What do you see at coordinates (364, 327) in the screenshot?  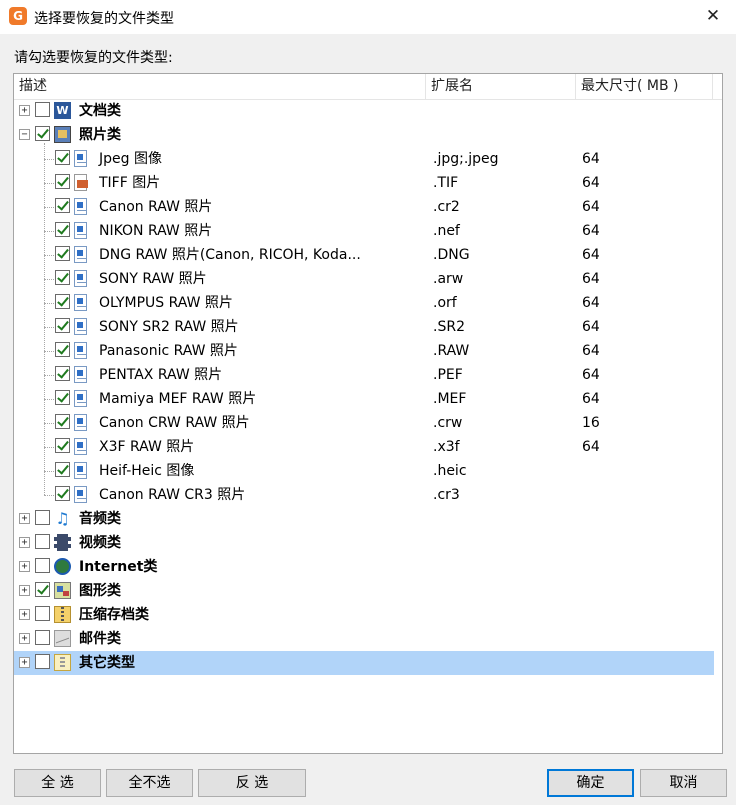 I see `tree-row-file-type: SONY SR2 RAW 照片 .SR2 64` at bounding box center [364, 327].